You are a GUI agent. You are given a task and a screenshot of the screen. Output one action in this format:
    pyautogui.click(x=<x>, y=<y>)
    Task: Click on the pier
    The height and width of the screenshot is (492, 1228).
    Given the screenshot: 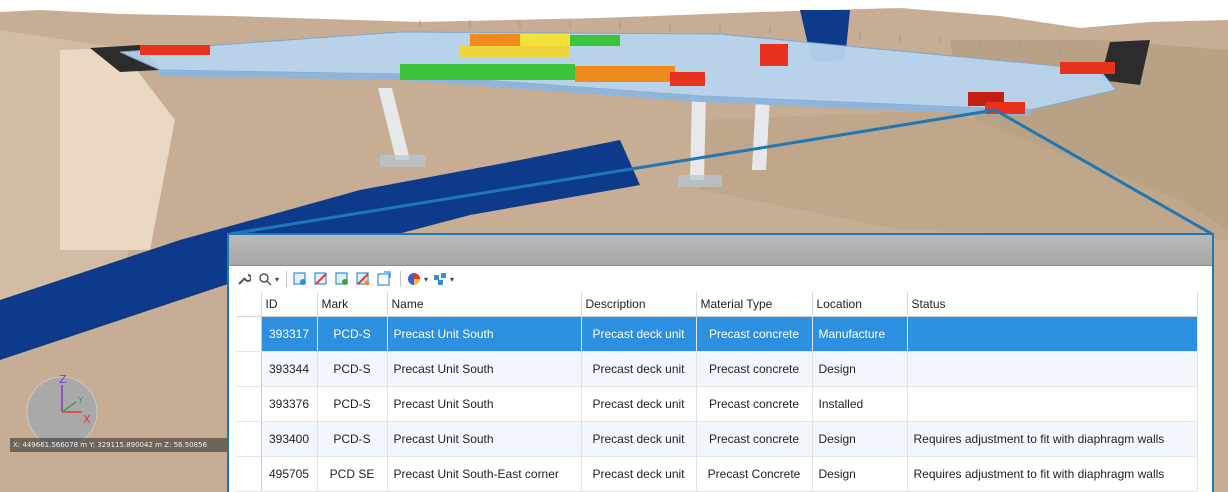 What is the action you would take?
    pyautogui.click(x=698, y=137)
    